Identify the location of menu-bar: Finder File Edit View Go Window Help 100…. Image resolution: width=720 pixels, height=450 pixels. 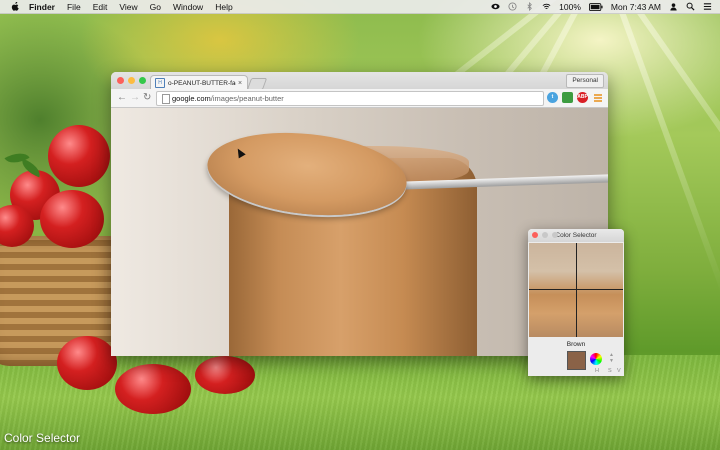
(360, 7).